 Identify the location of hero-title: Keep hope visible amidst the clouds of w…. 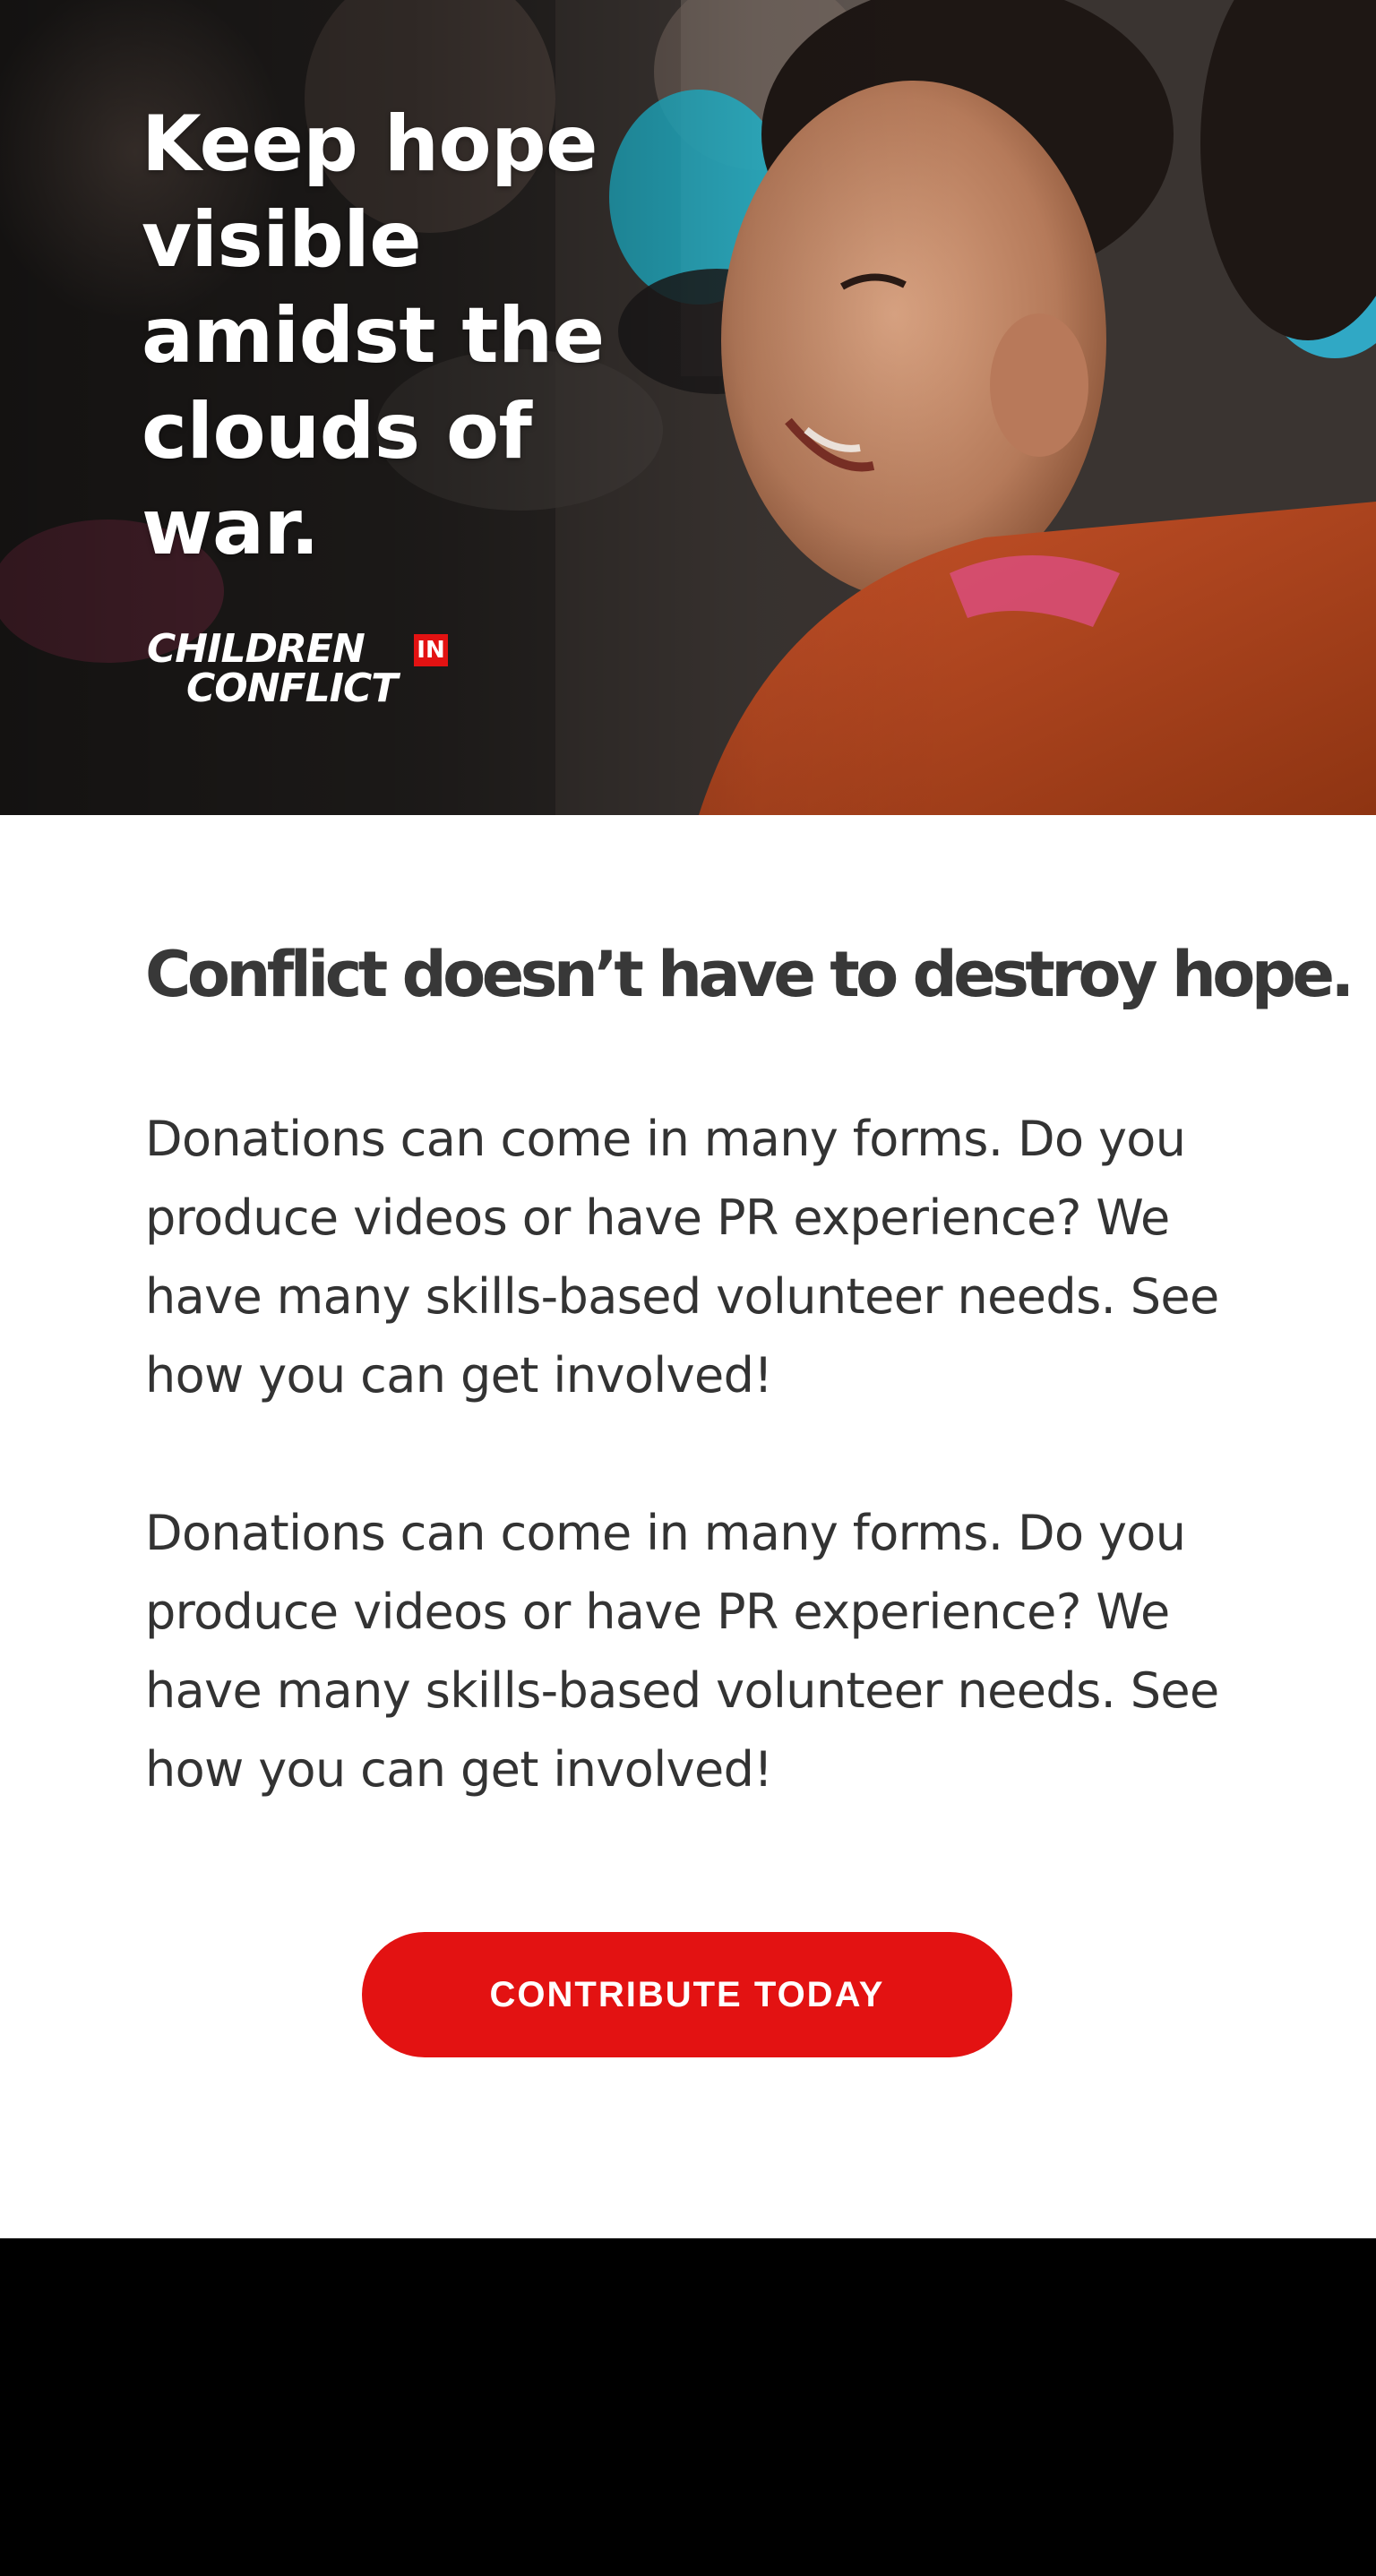
(374, 335).